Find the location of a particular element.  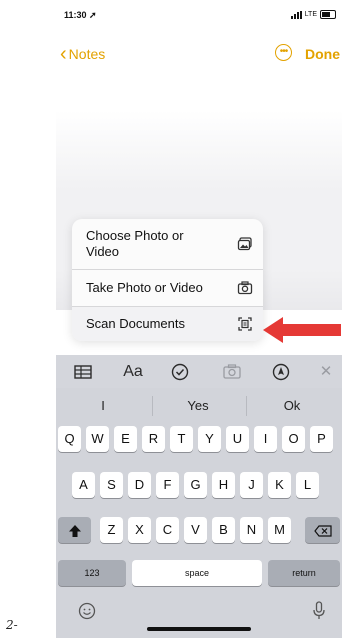

status-bar: 11:30 ➚ LTE is located at coordinates (199, 16).